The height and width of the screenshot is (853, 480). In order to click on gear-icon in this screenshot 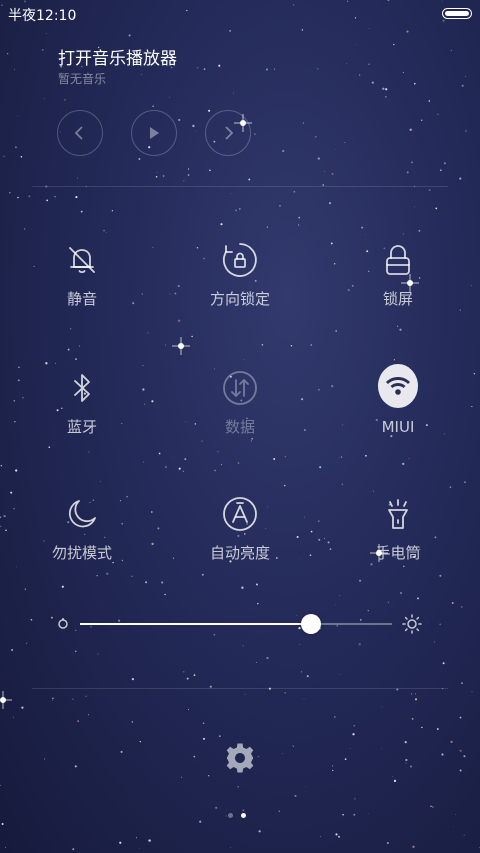, I will do `click(240, 758)`.